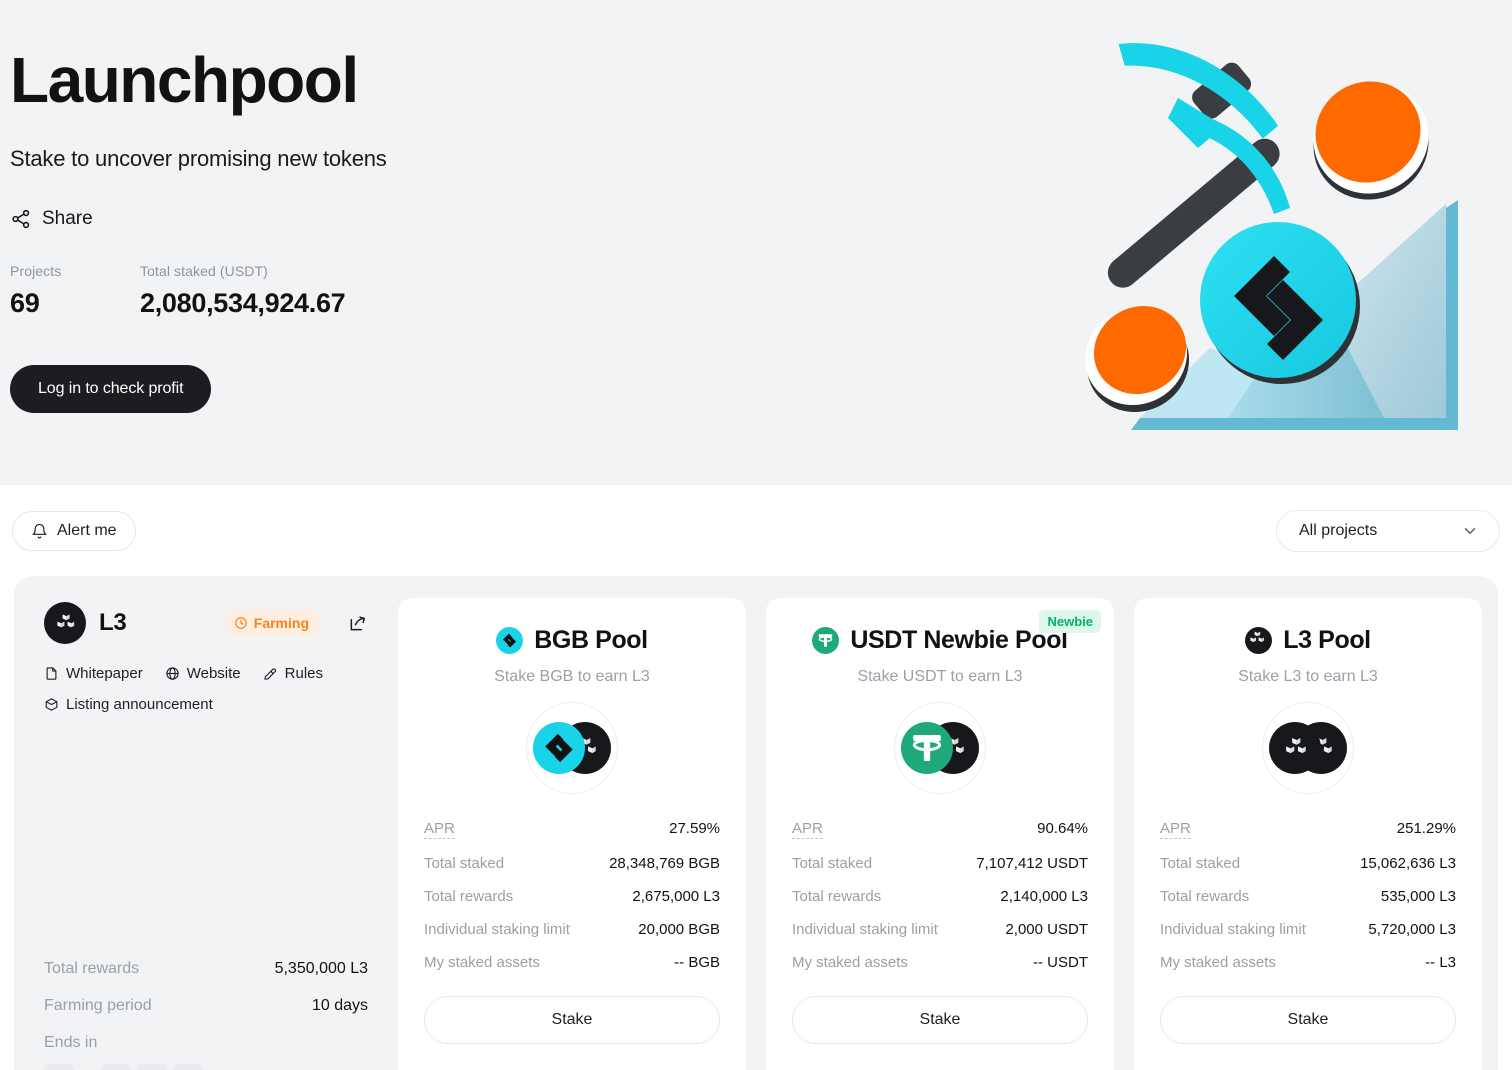 This screenshot has height=1070, width=1512. I want to click on project-total-rewards-value: 5,350,000 L3, so click(321, 968).